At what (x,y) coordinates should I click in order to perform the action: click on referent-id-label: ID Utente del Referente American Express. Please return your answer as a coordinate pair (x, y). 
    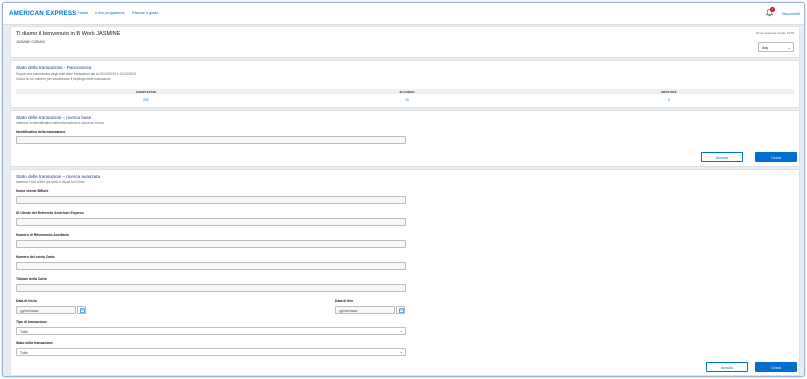
    Looking at the image, I should click on (50, 213).